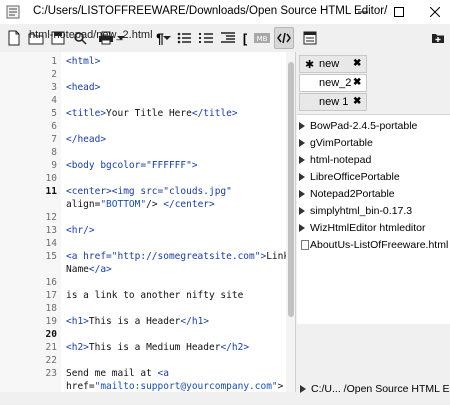  What do you see at coordinates (373, 195) in the screenshot?
I see `tree-folder: Notepad2Portable` at bounding box center [373, 195].